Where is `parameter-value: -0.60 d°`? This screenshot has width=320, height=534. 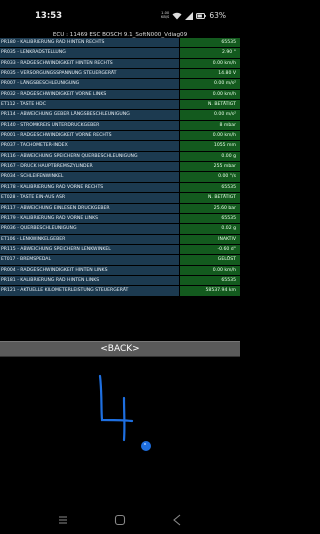 parameter-value: -0.60 d° is located at coordinates (210, 249).